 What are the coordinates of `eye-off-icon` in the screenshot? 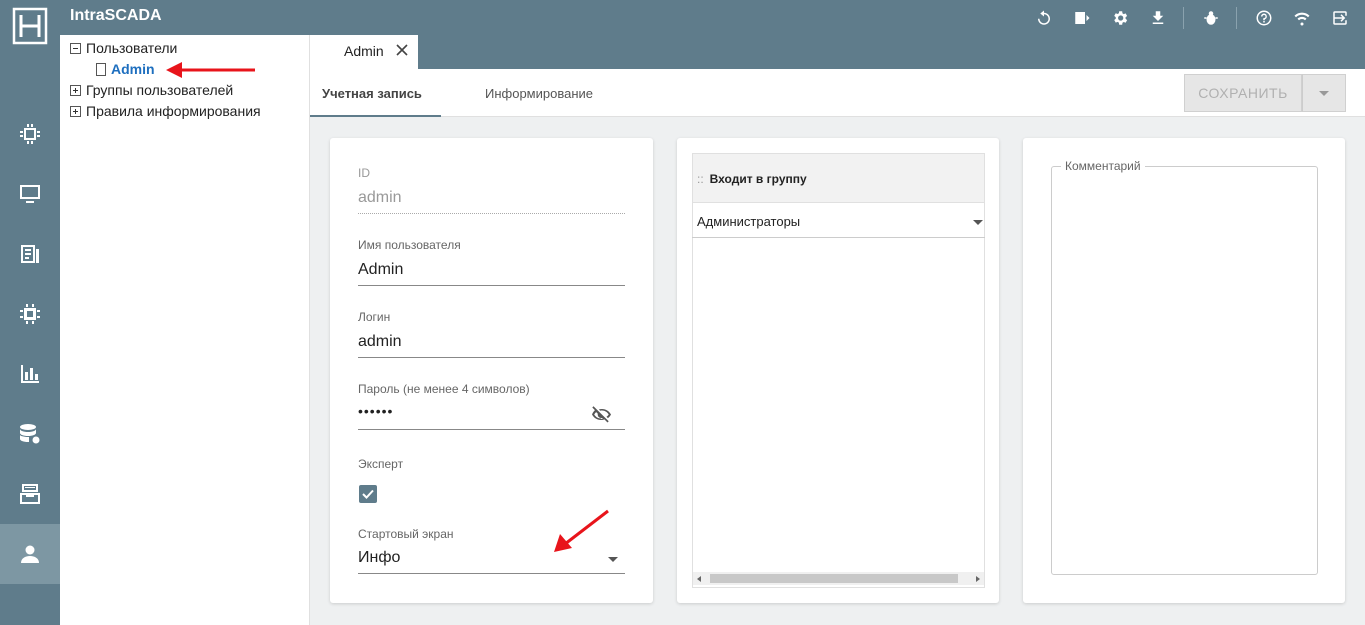 It's located at (602, 415).